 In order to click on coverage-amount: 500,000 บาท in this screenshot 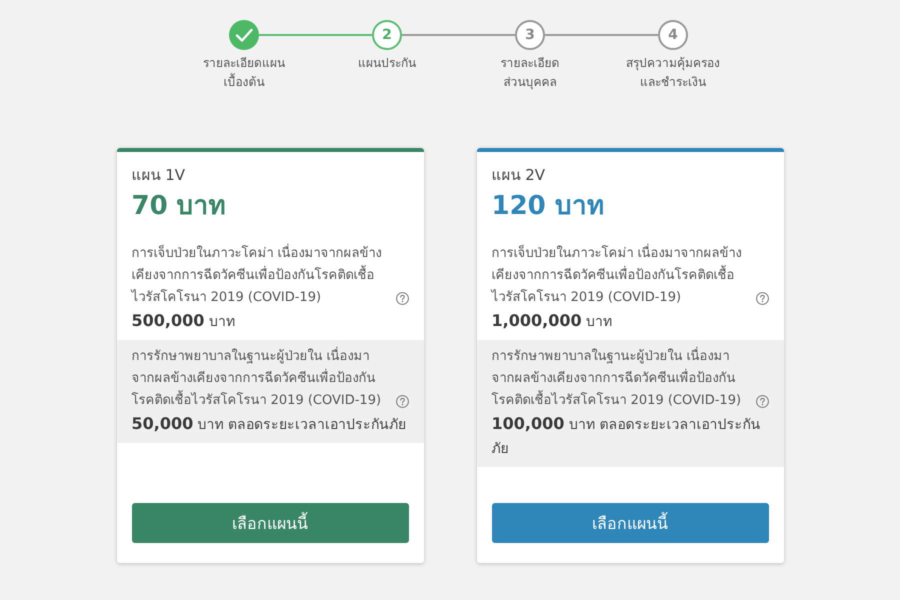, I will do `click(184, 321)`.